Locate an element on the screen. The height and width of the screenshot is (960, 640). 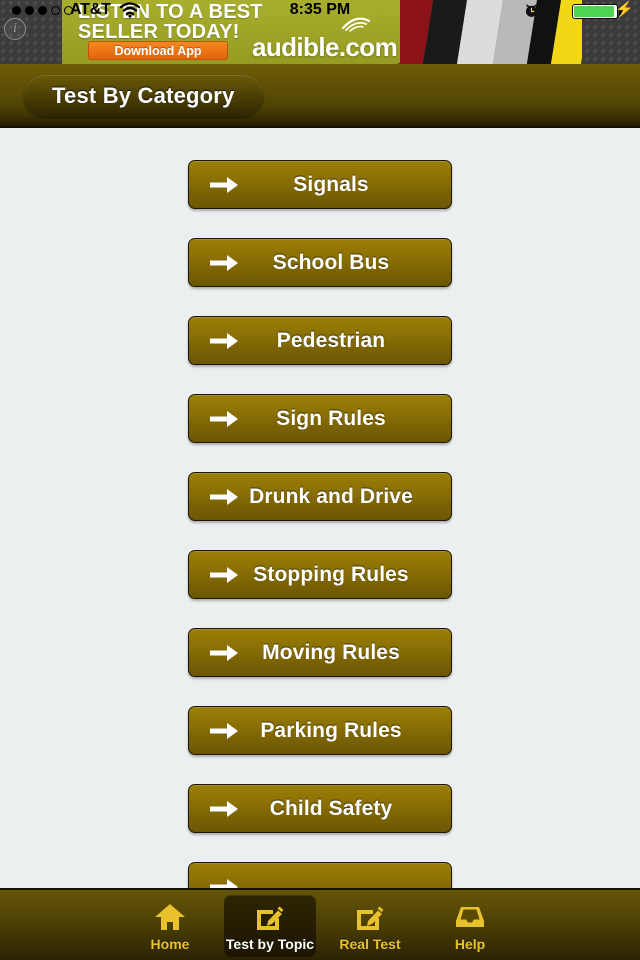
tab-item-real-test: Real Test is located at coordinates (370, 926).